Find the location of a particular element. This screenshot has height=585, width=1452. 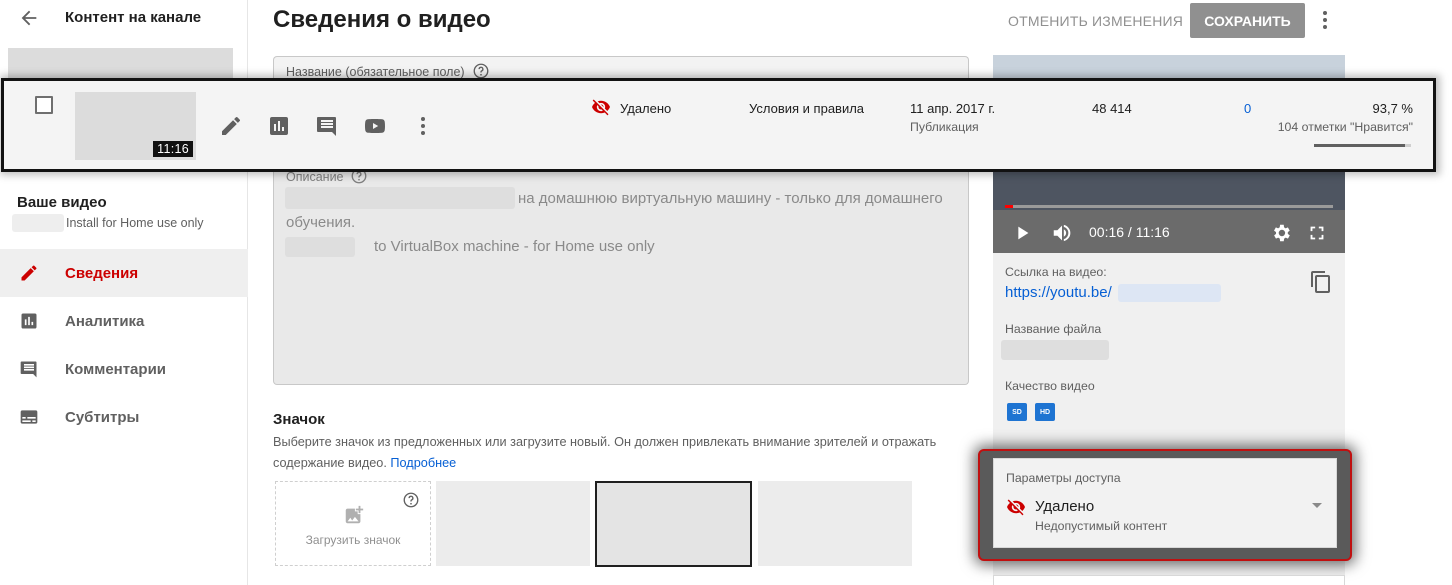

thumbnail-heading: Значок is located at coordinates (299, 419).